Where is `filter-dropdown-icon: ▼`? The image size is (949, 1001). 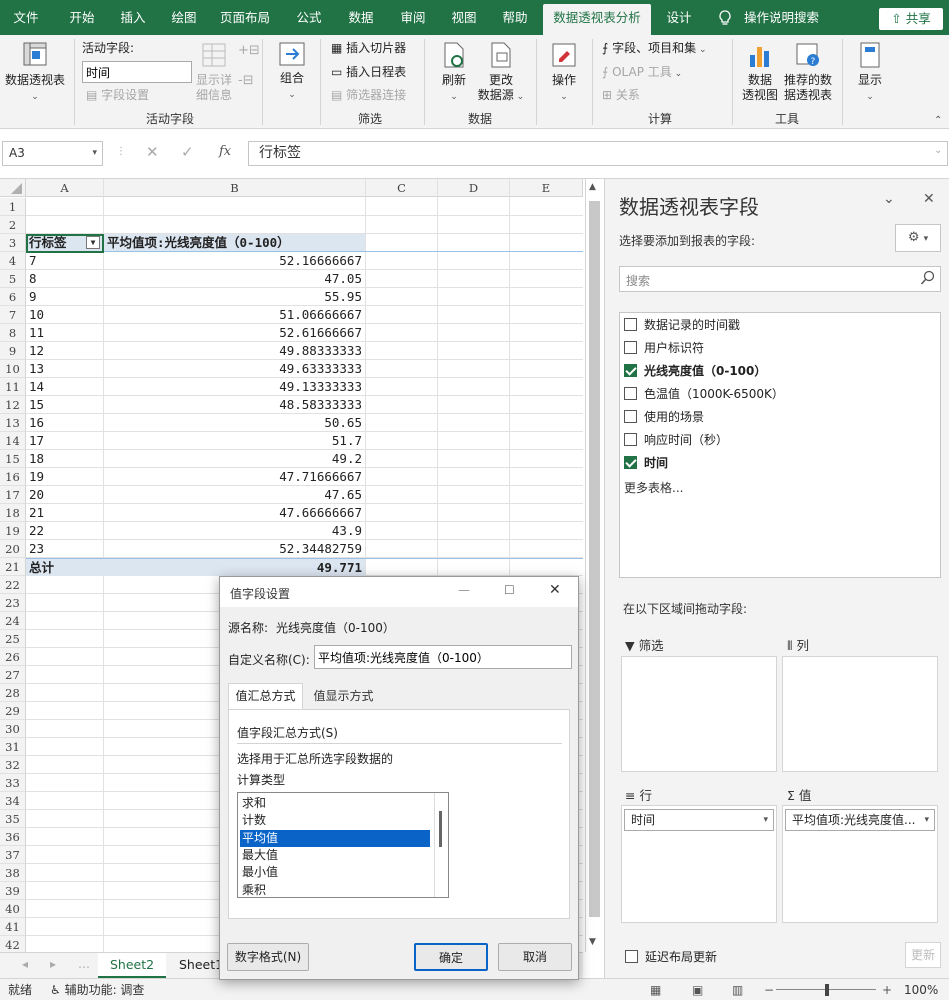 filter-dropdown-icon: ▼ is located at coordinates (93, 242).